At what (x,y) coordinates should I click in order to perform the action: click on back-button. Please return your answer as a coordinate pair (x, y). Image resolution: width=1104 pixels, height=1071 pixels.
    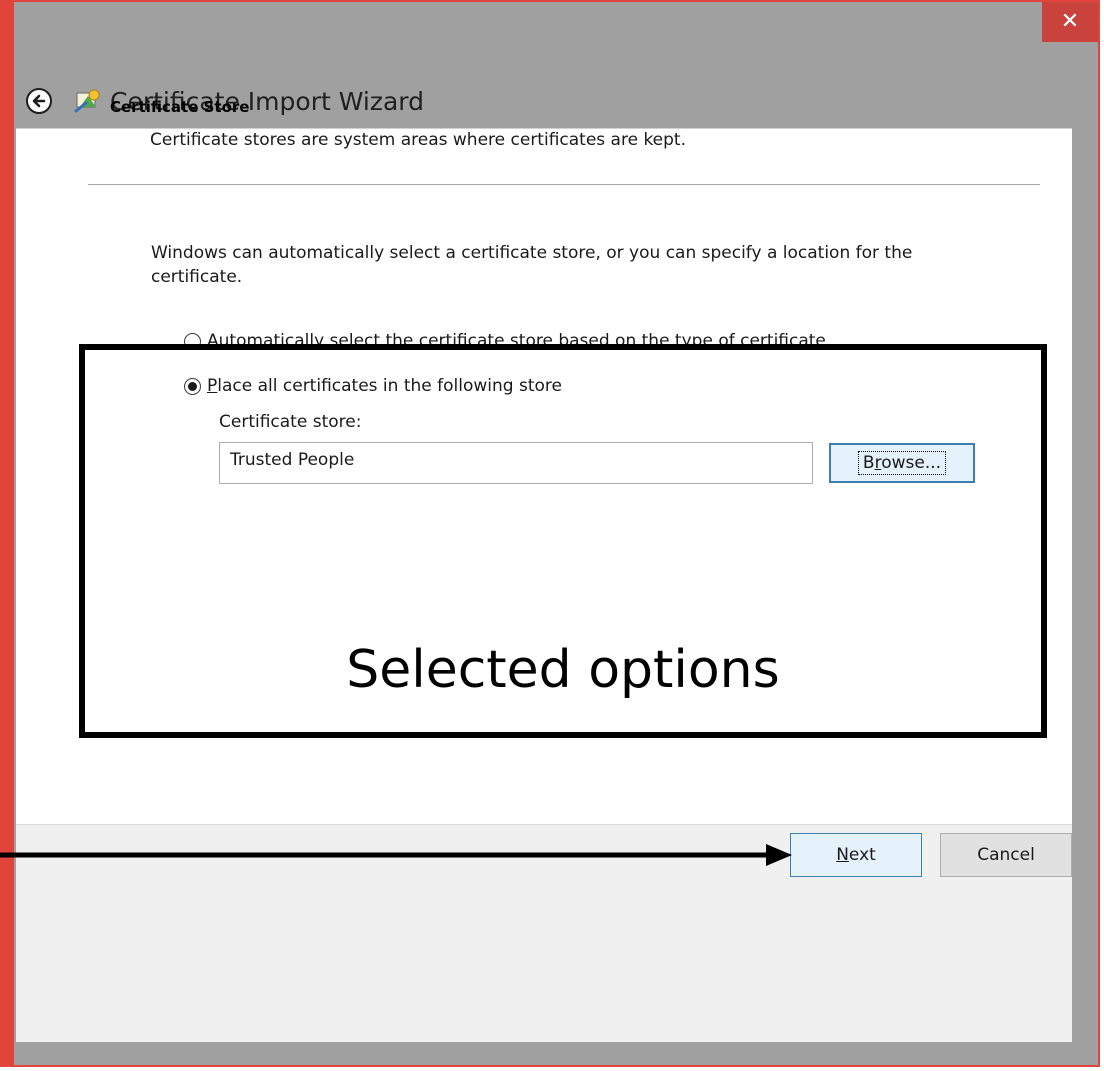
    Looking at the image, I should click on (39, 101).